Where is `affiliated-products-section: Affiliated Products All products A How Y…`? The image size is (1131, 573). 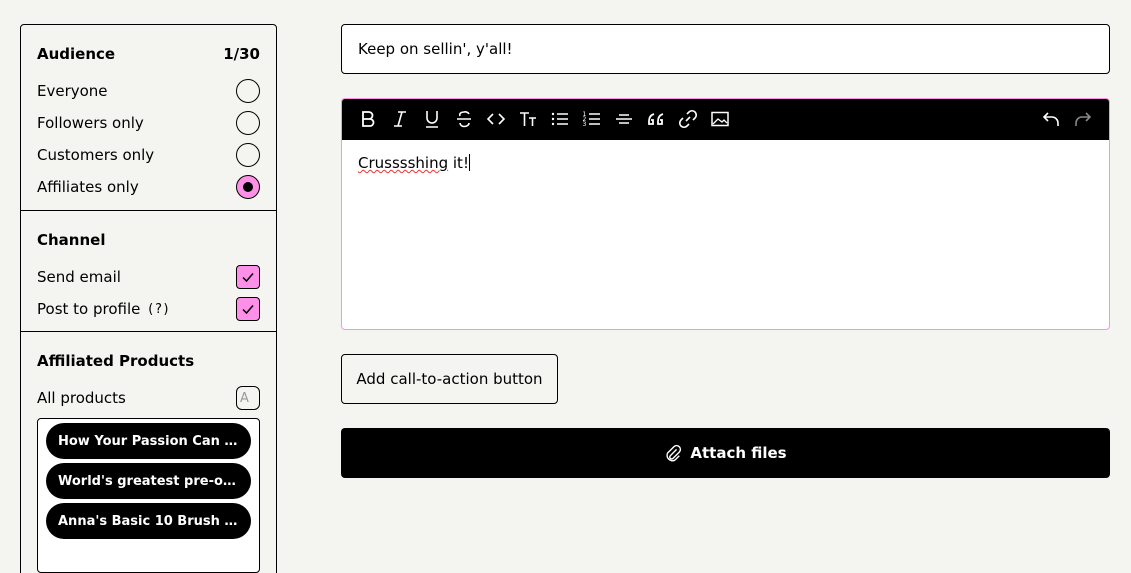 affiliated-products-section: Affiliated Products All products A How Y… is located at coordinates (148, 452).